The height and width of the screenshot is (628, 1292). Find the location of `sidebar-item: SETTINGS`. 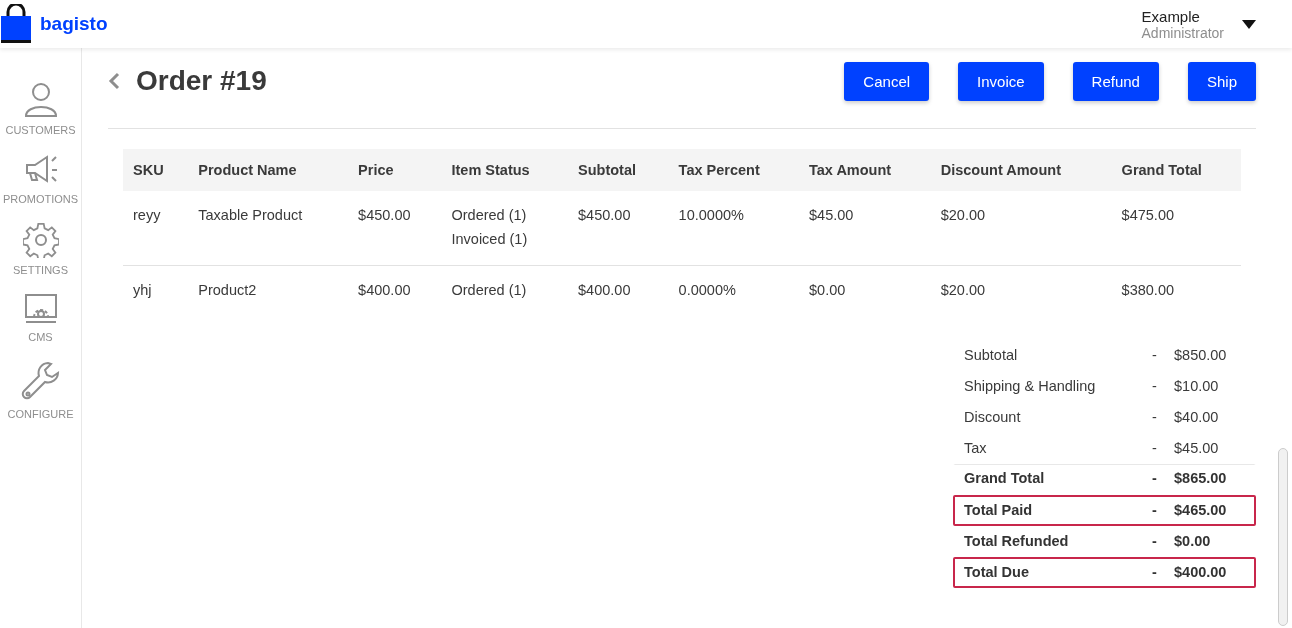

sidebar-item: SETTINGS is located at coordinates (41, 249).